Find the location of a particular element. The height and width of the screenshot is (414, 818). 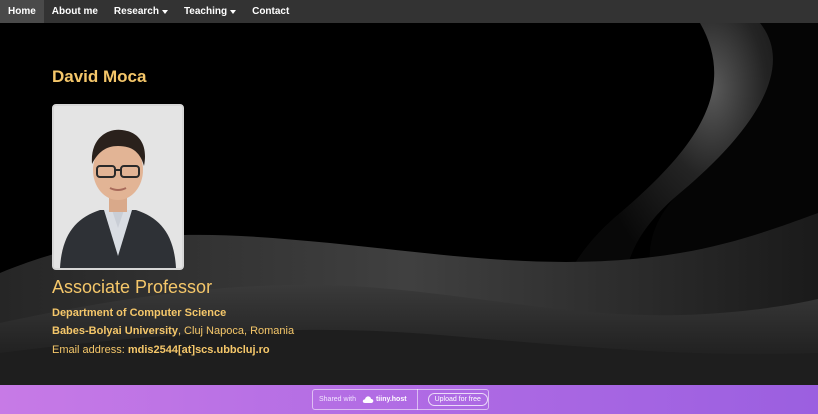

department-line: Department of Computer Science is located at coordinates (139, 313).